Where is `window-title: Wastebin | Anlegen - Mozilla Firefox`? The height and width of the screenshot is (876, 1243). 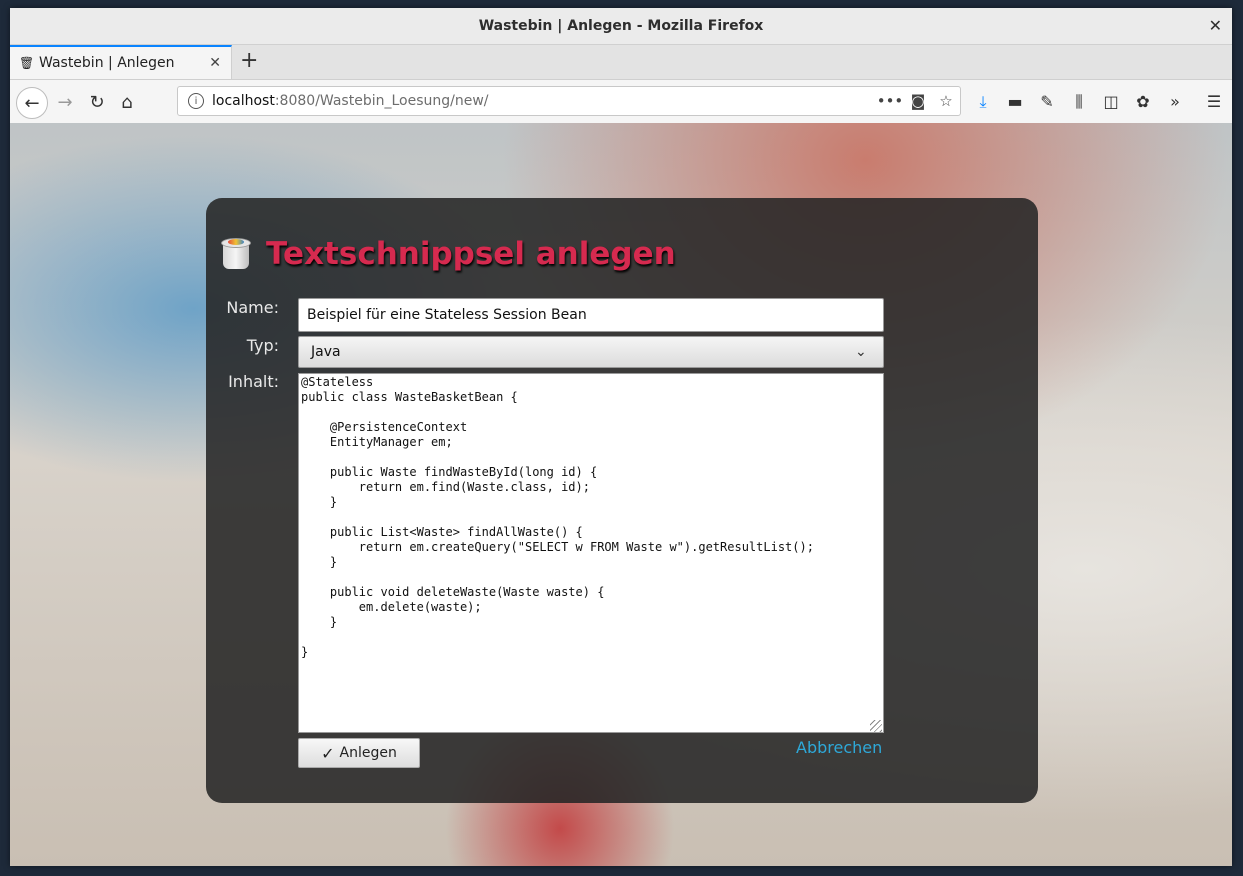
window-title: Wastebin | Anlegen - Mozilla Firefox is located at coordinates (621, 26).